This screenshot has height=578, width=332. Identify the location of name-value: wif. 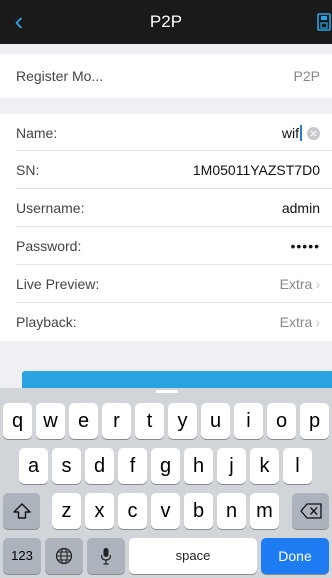
(290, 132).